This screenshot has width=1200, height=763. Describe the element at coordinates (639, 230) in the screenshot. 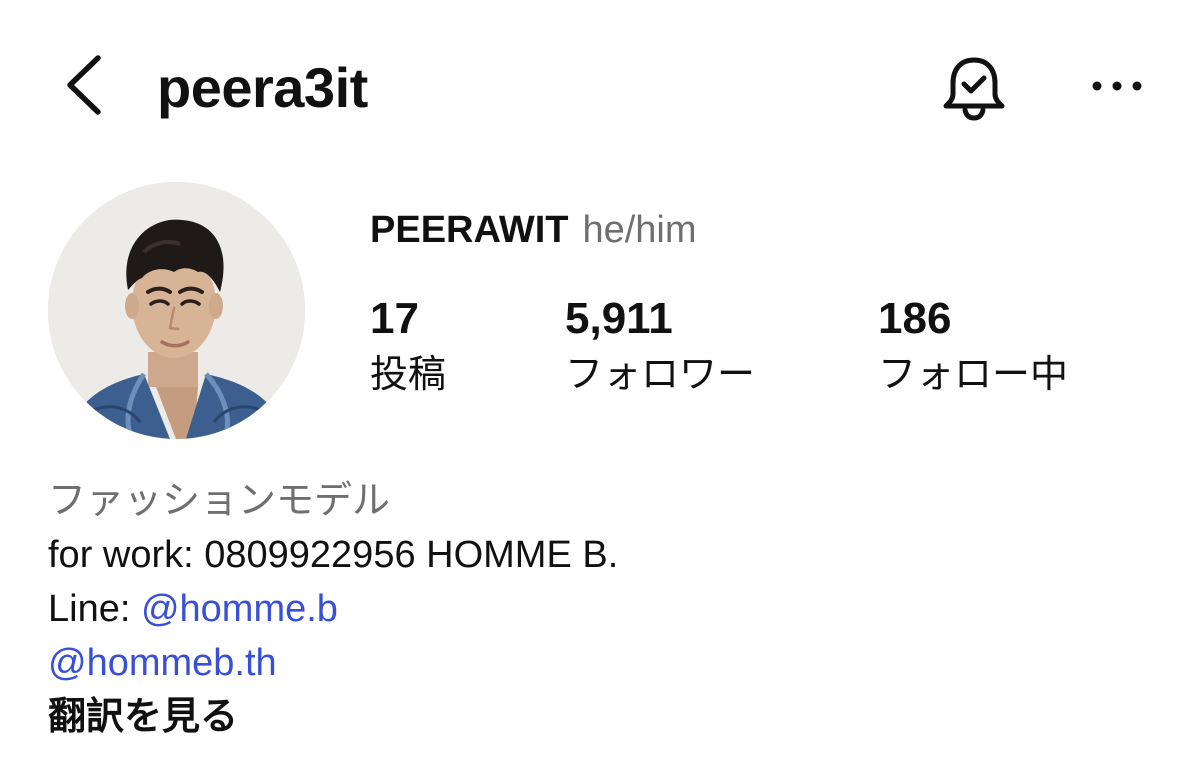

I see `pronouns: he/him` at that location.